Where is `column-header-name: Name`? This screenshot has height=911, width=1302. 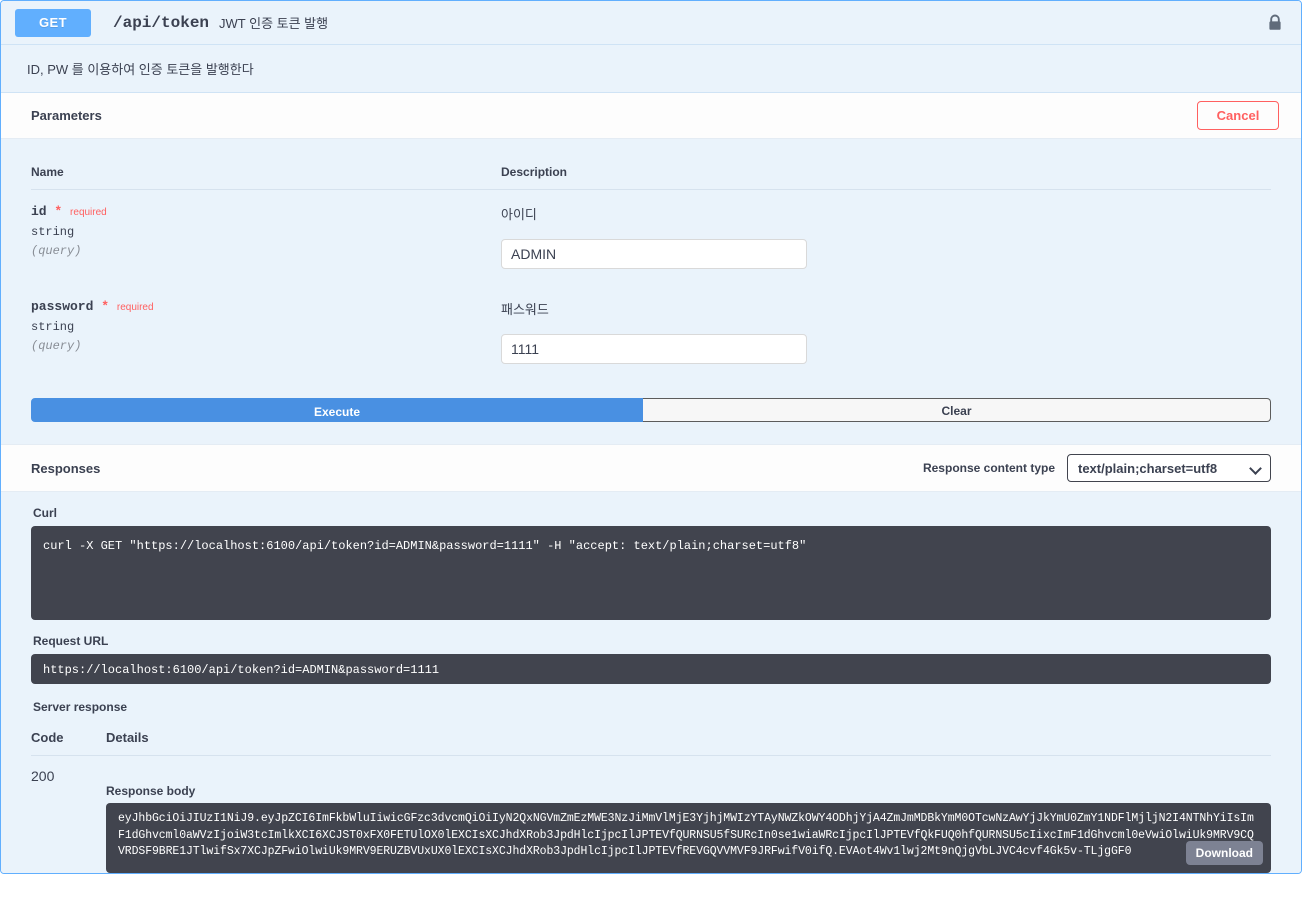
column-header-name: Name is located at coordinates (266, 164).